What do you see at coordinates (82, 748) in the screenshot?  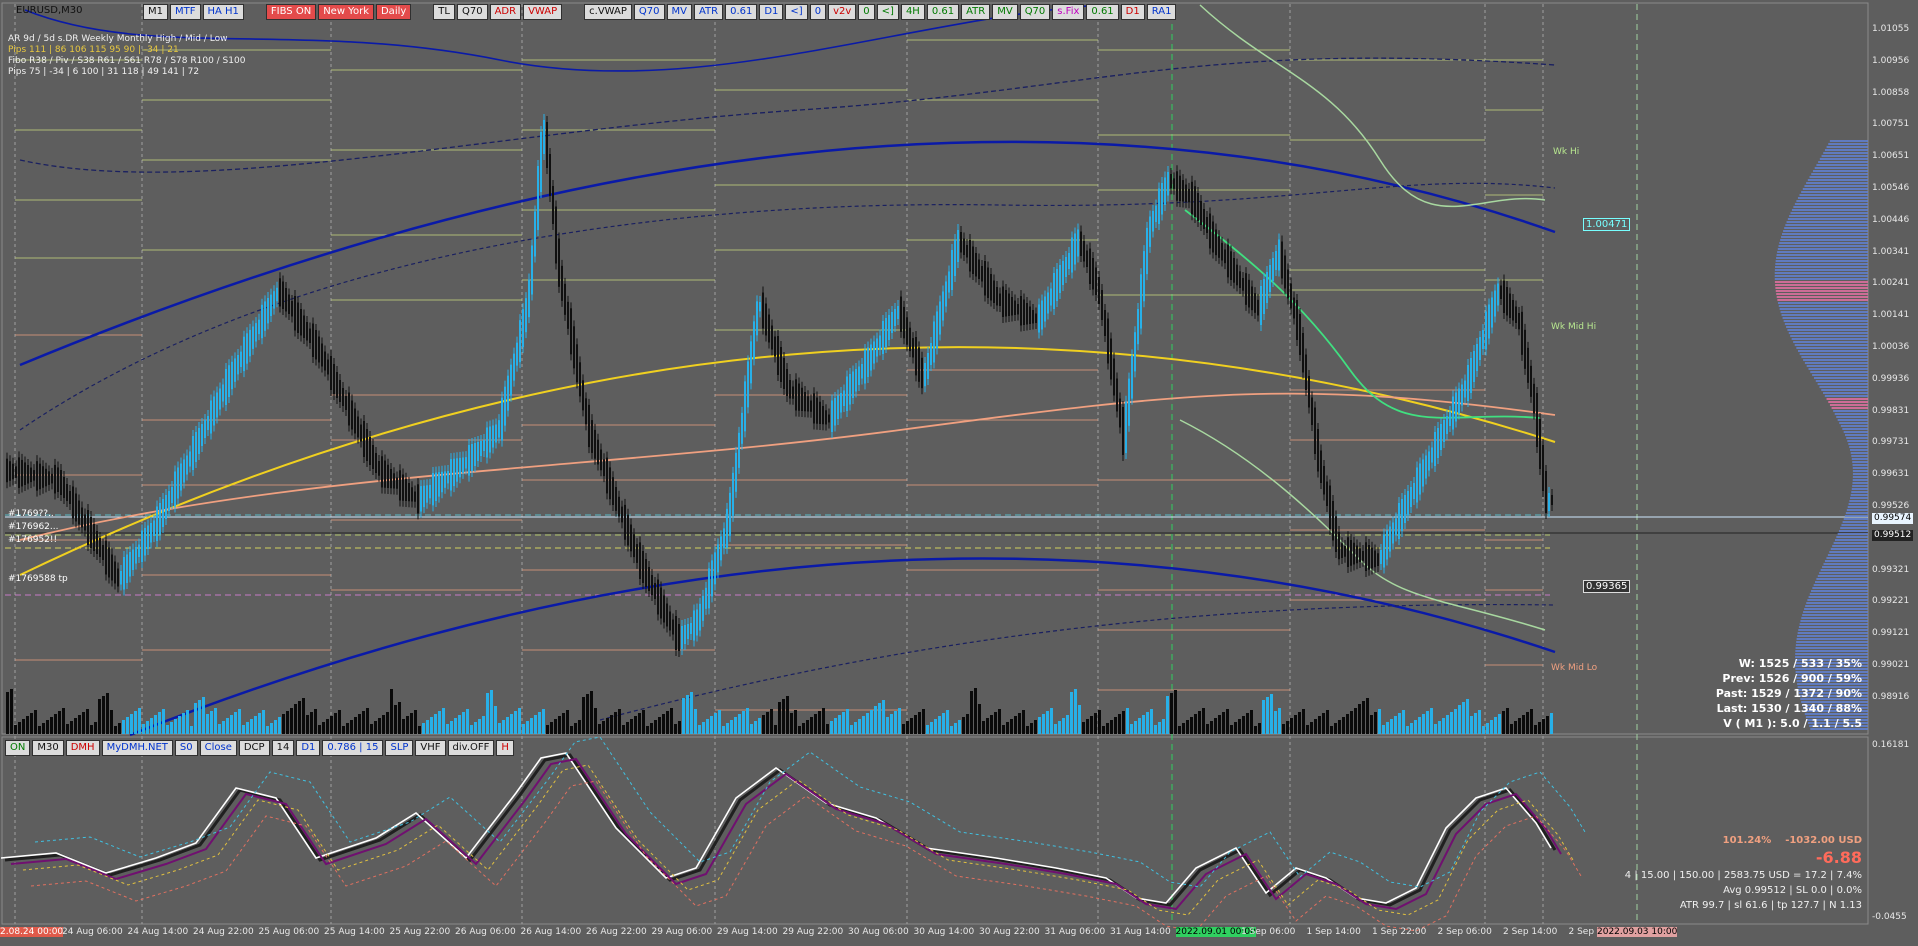 I see `indicator-button: DMH` at bounding box center [82, 748].